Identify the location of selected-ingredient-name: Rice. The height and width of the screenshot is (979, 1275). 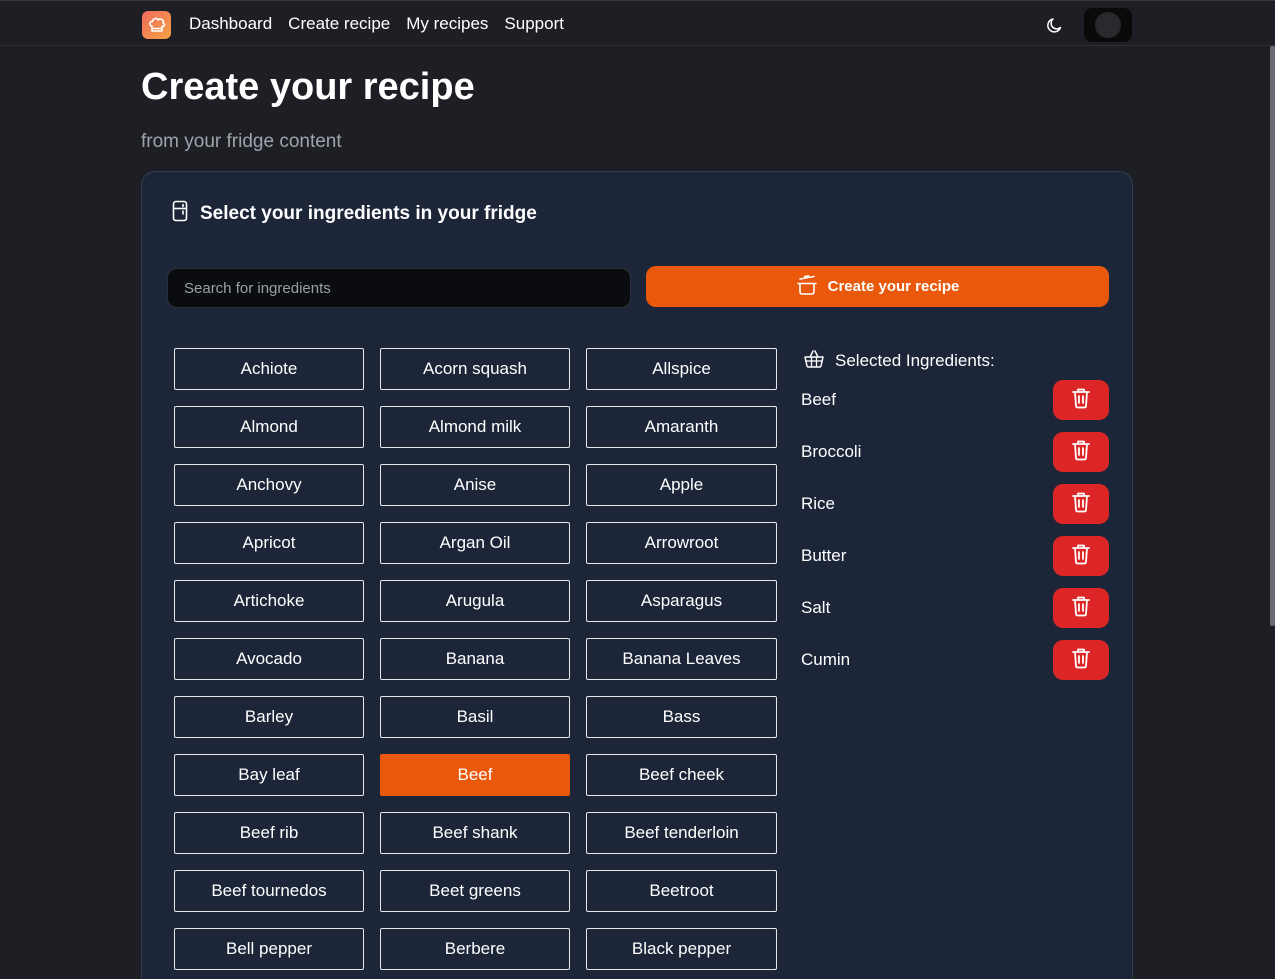
(818, 503).